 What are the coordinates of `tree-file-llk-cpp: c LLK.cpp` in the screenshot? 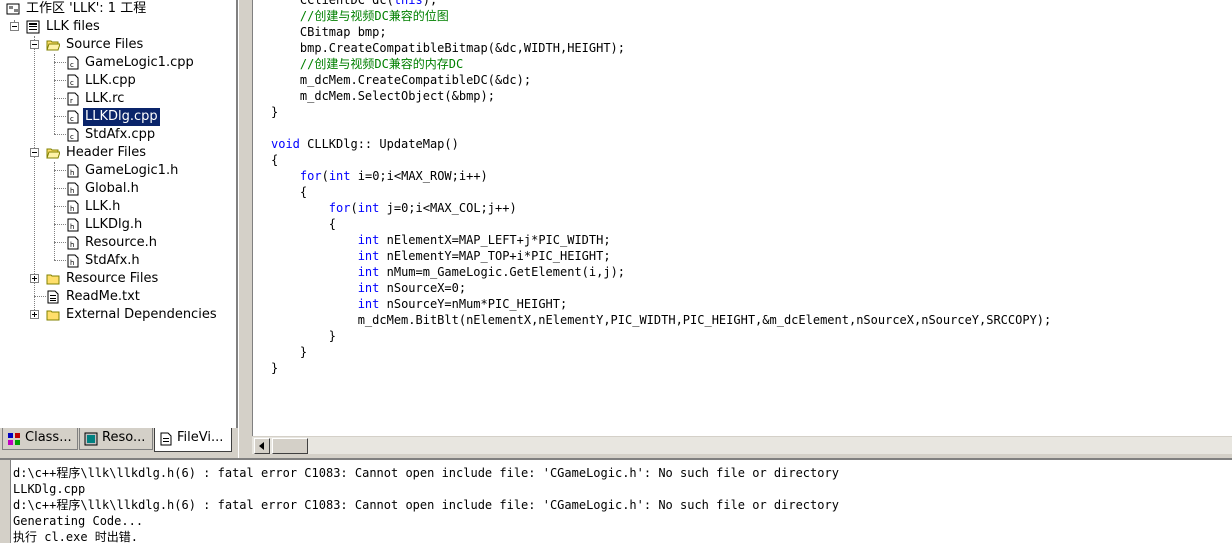 It's located at (118, 81).